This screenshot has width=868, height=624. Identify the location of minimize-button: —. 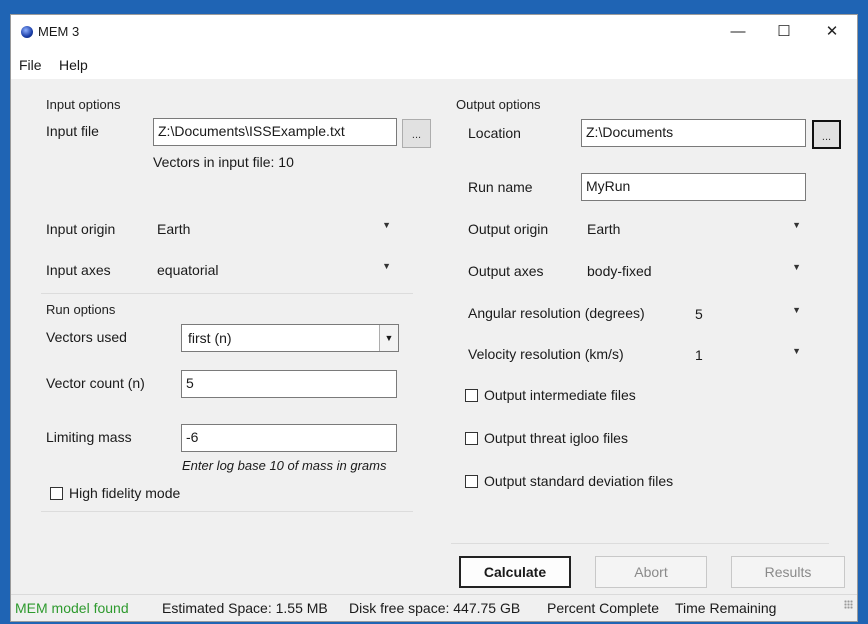
(738, 32).